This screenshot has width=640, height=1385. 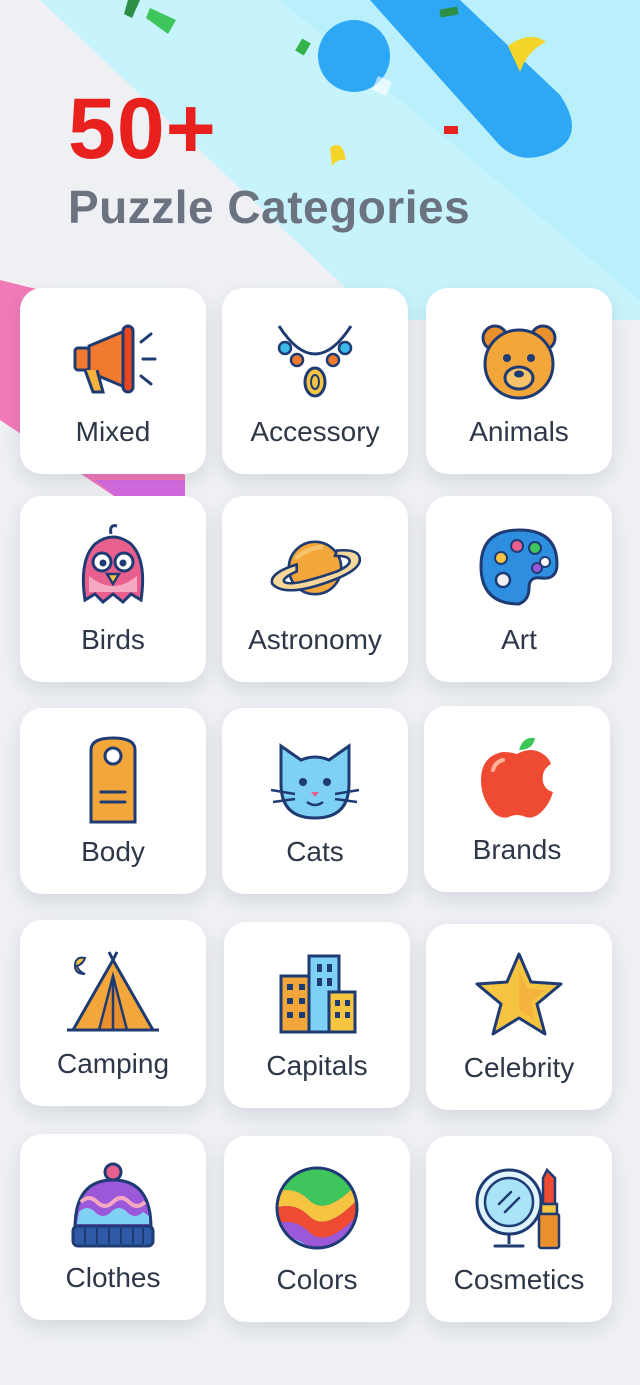 What do you see at coordinates (315, 851) in the screenshot?
I see `category-label: Cats` at bounding box center [315, 851].